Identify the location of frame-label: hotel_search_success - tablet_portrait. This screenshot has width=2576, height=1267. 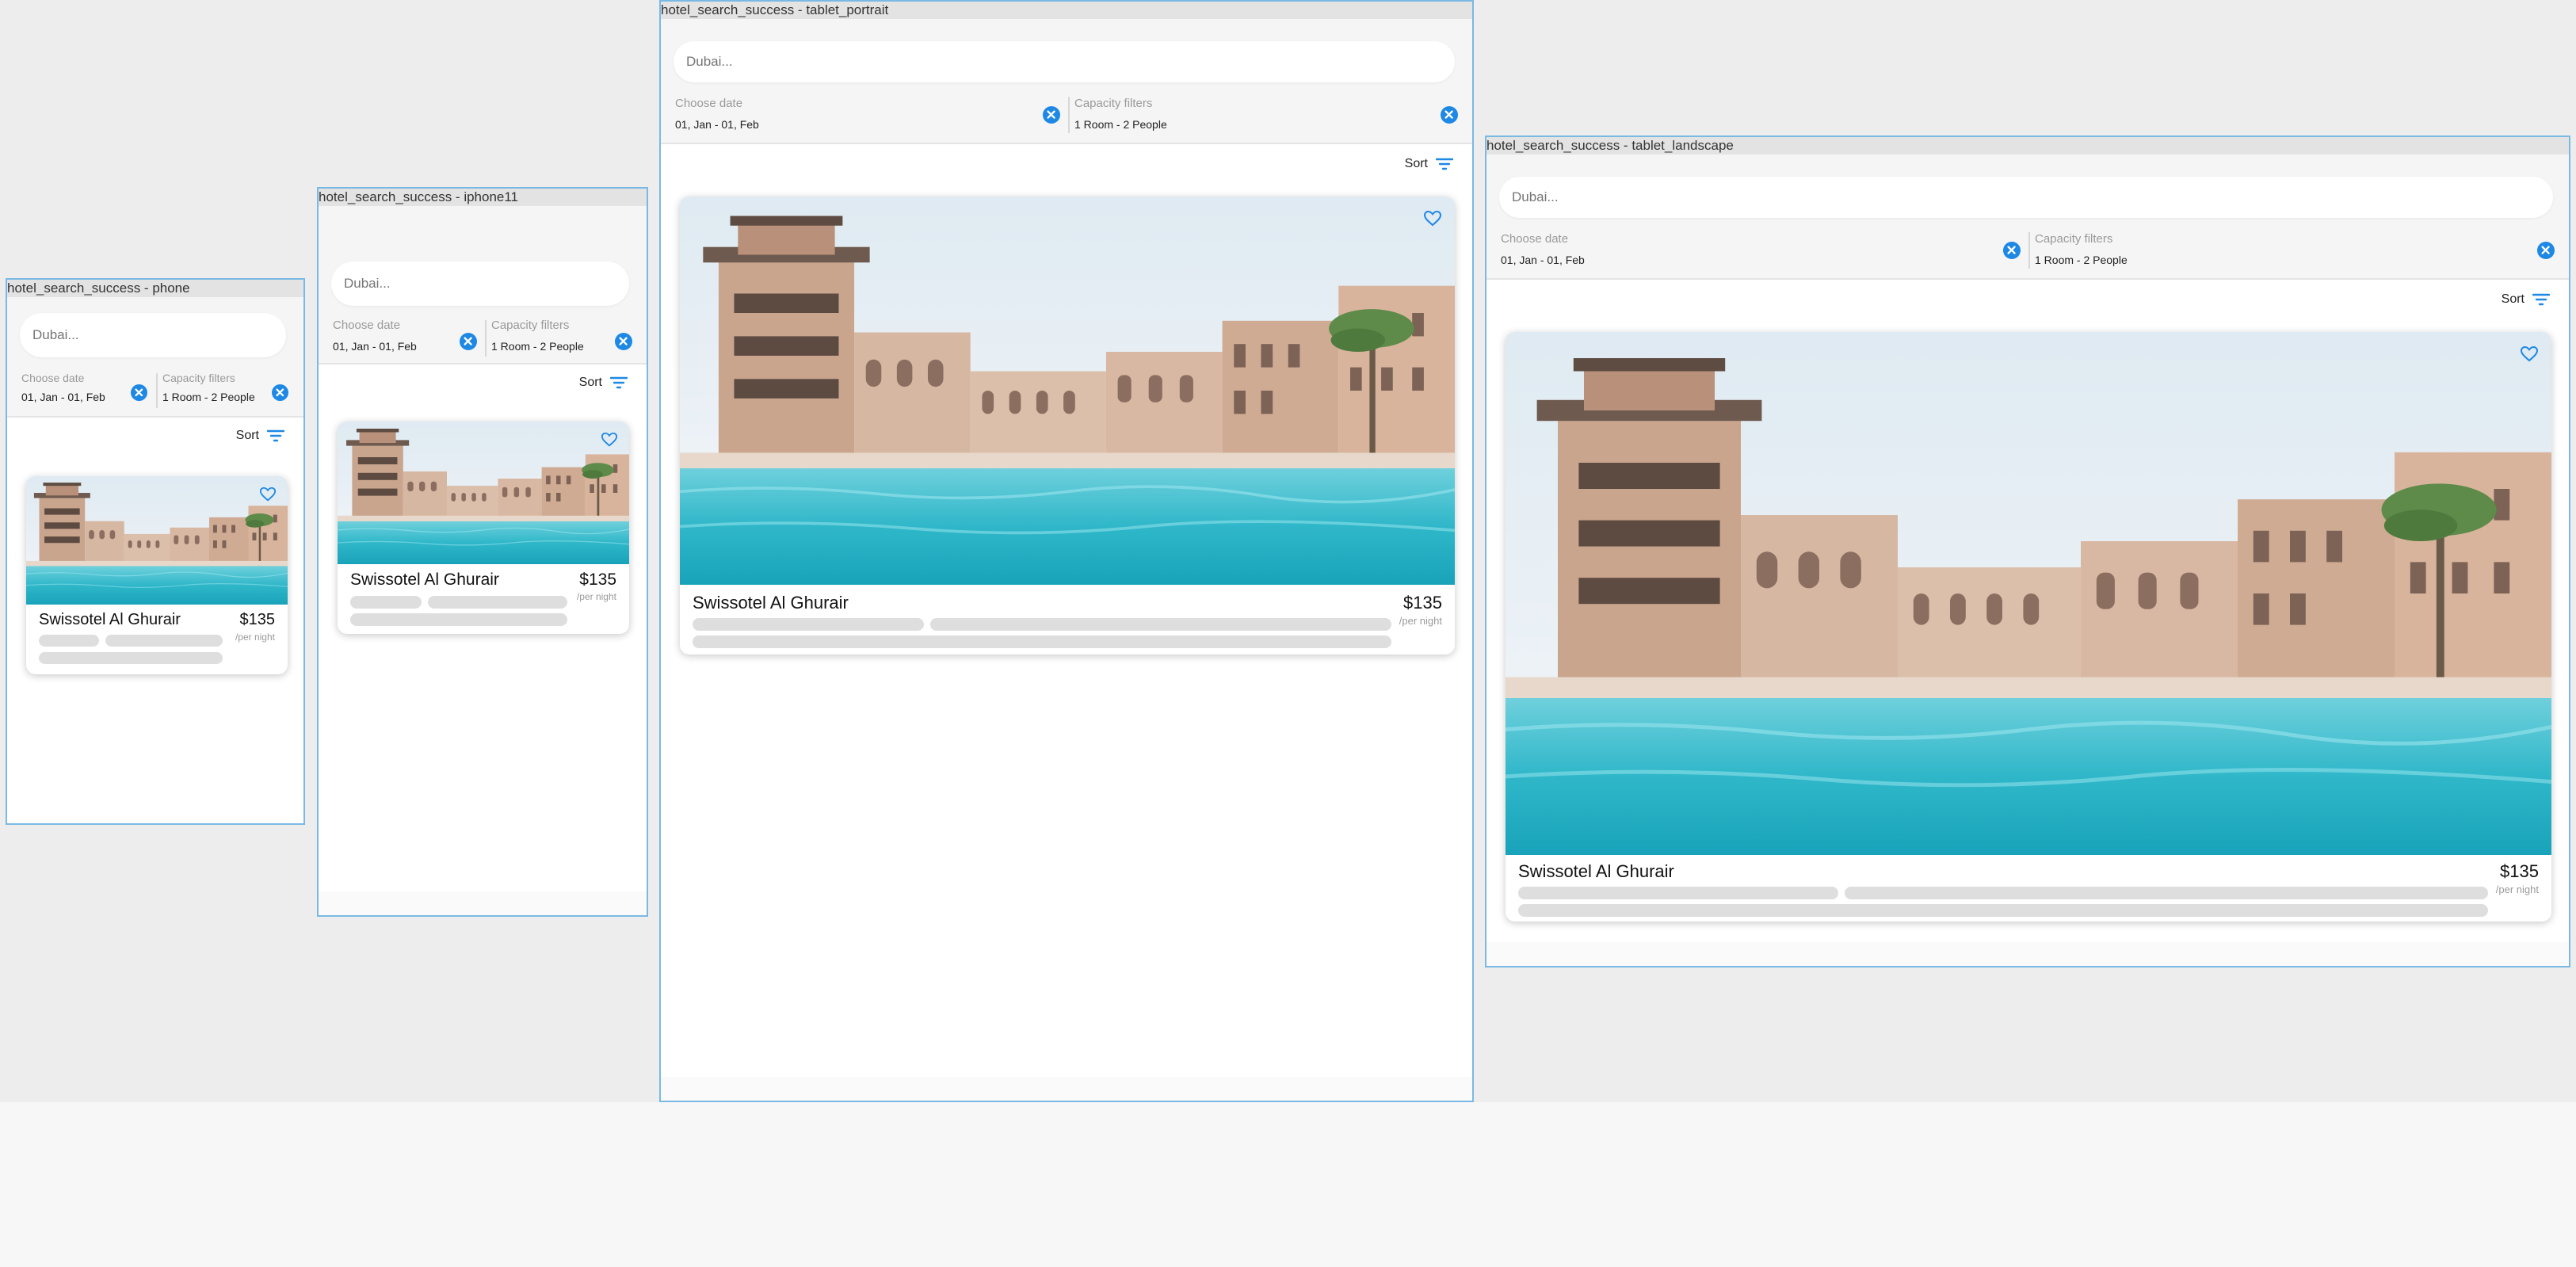
(1066, 10).